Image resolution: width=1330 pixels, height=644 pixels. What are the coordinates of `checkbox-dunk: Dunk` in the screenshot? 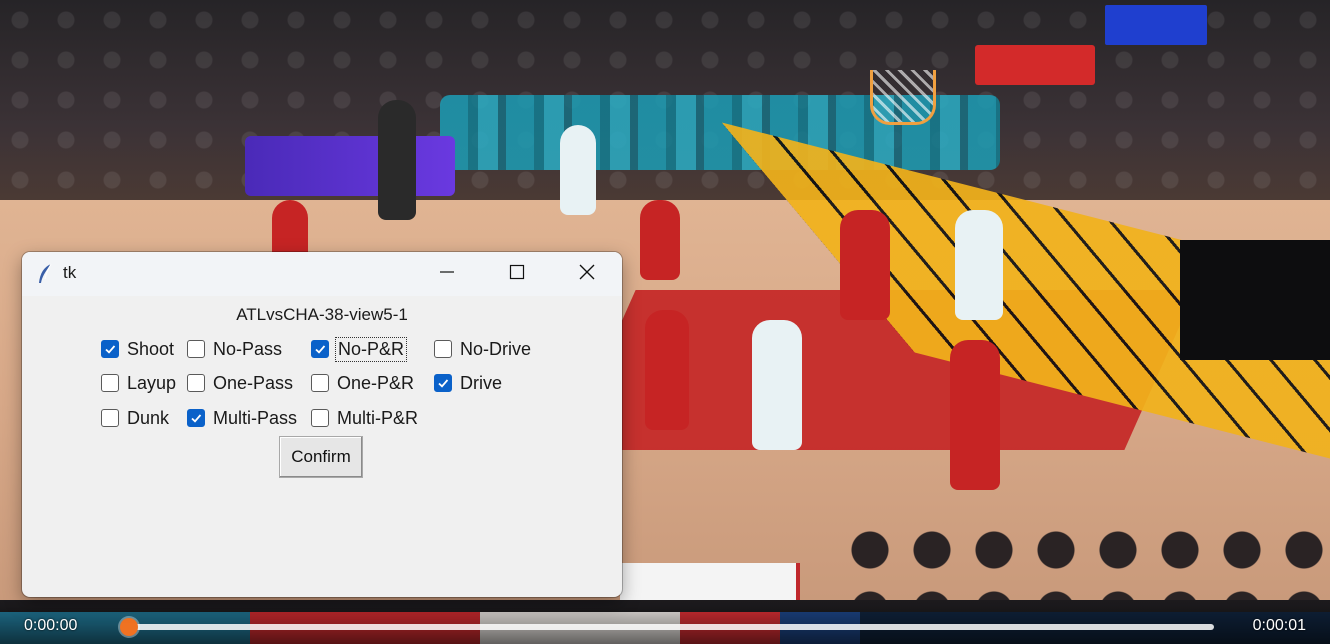 It's located at (135, 418).